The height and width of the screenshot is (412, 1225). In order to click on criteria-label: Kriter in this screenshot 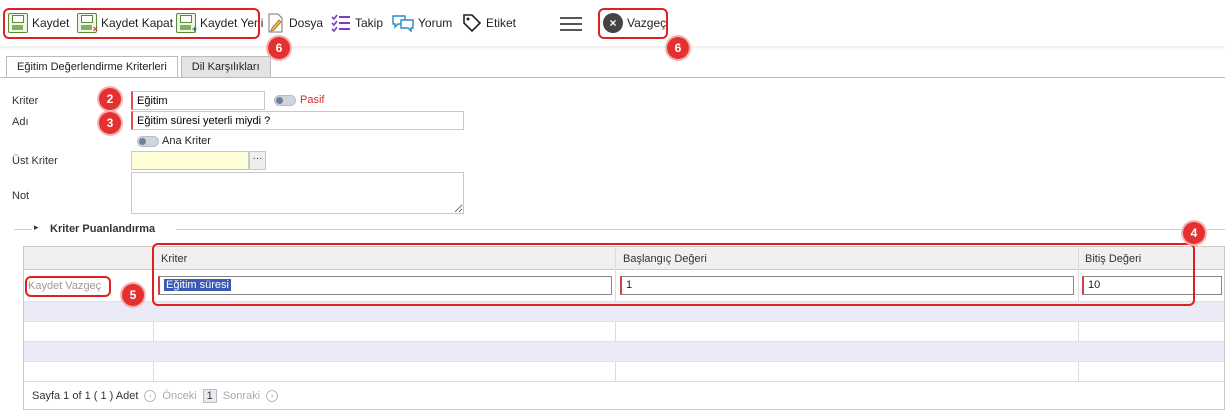, I will do `click(25, 101)`.